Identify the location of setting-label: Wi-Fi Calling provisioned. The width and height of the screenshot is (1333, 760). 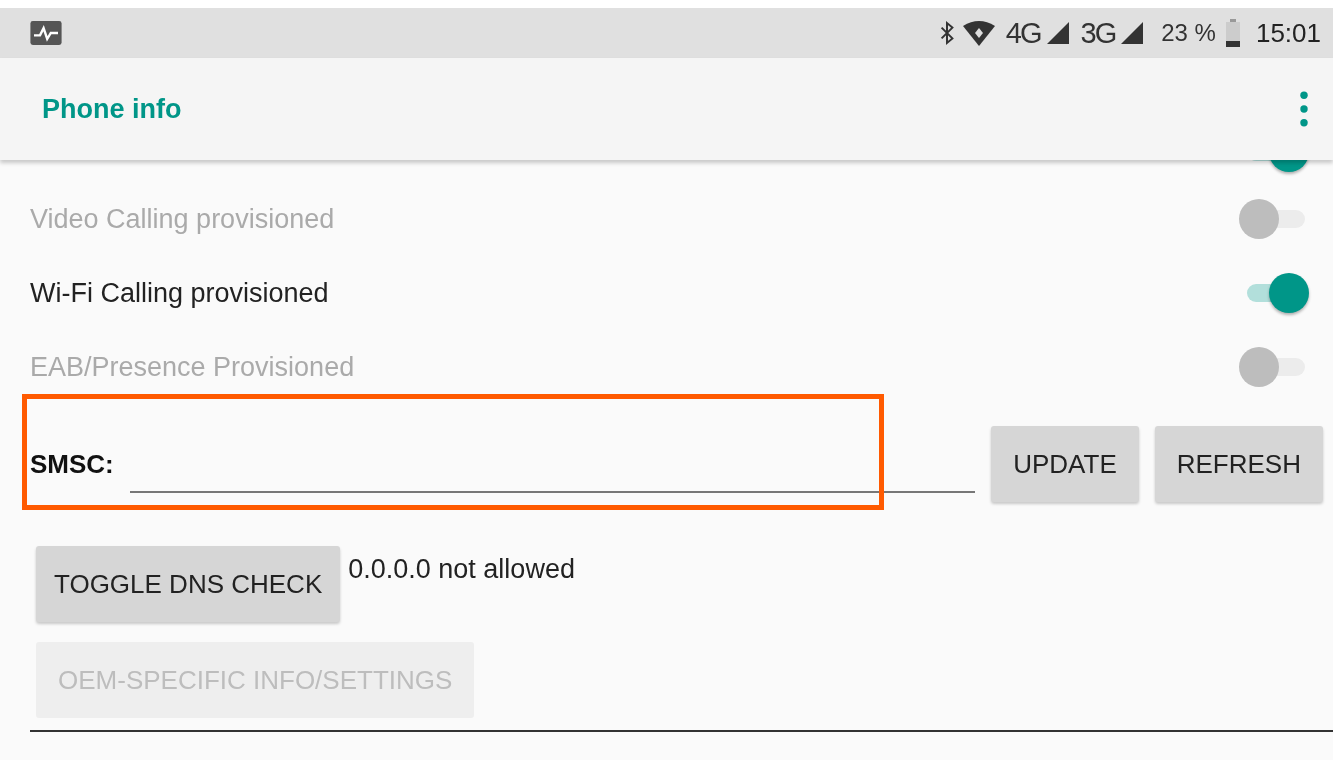
(179, 293).